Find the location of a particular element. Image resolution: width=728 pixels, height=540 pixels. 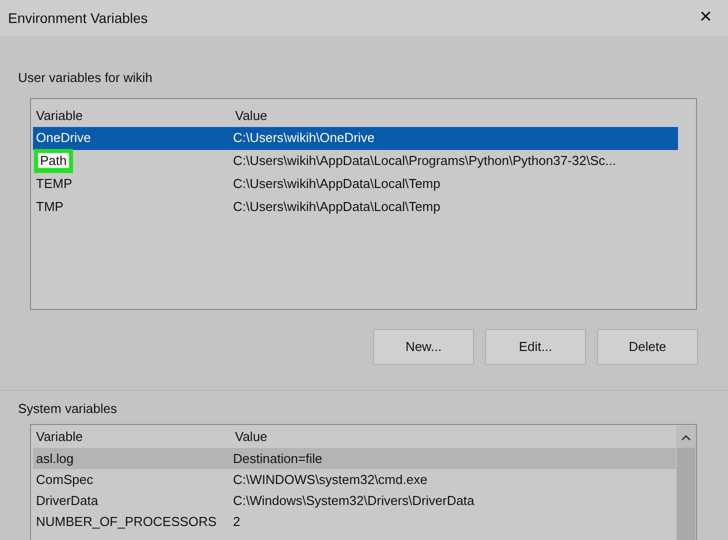

variable-value: Destination=file is located at coordinates (277, 459).